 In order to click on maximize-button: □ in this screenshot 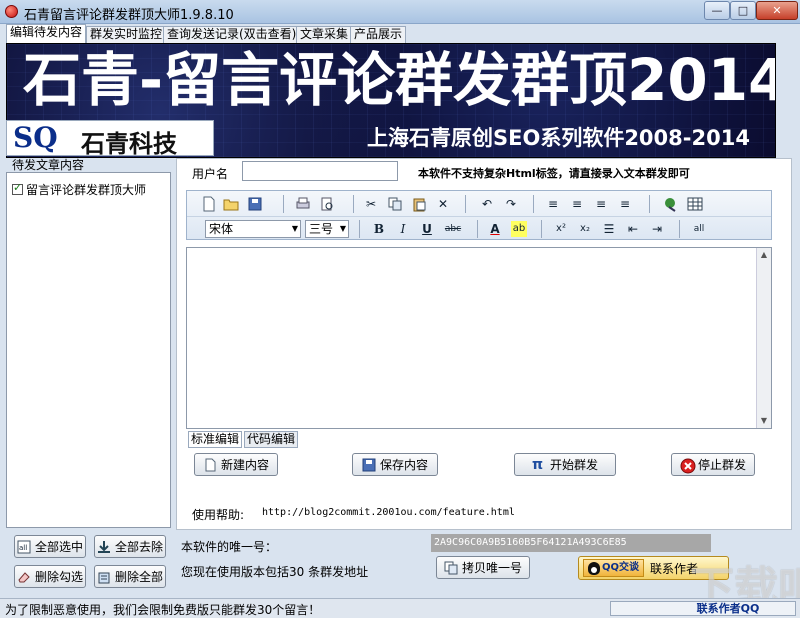, I will do `click(743, 10)`.